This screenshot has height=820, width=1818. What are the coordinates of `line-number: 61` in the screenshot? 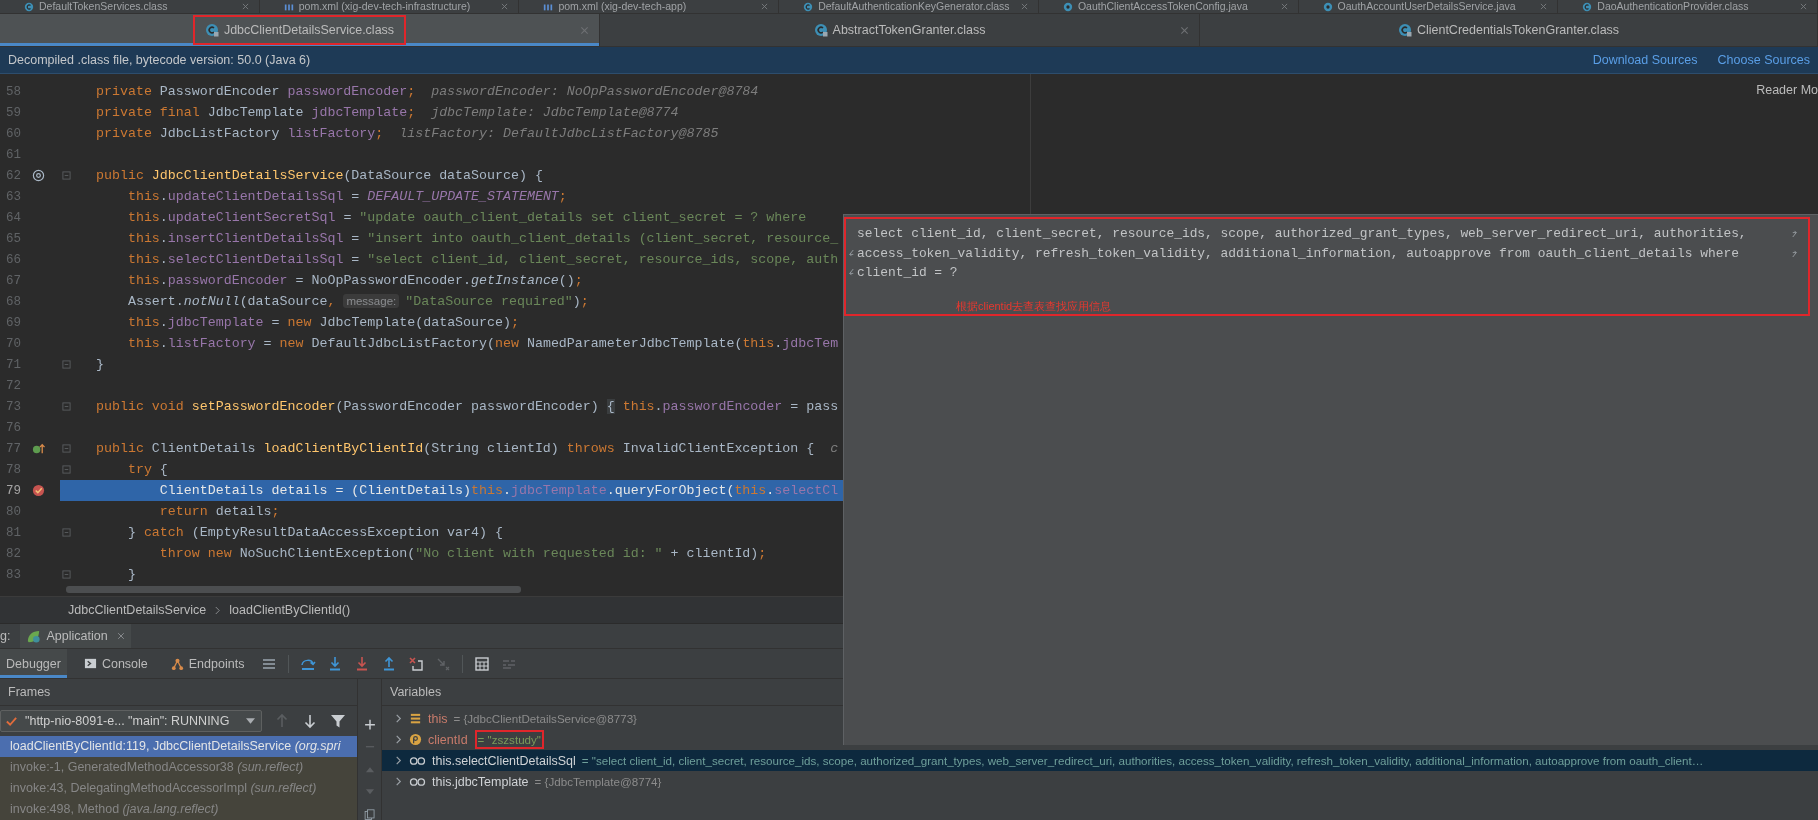 It's located at (13, 154).